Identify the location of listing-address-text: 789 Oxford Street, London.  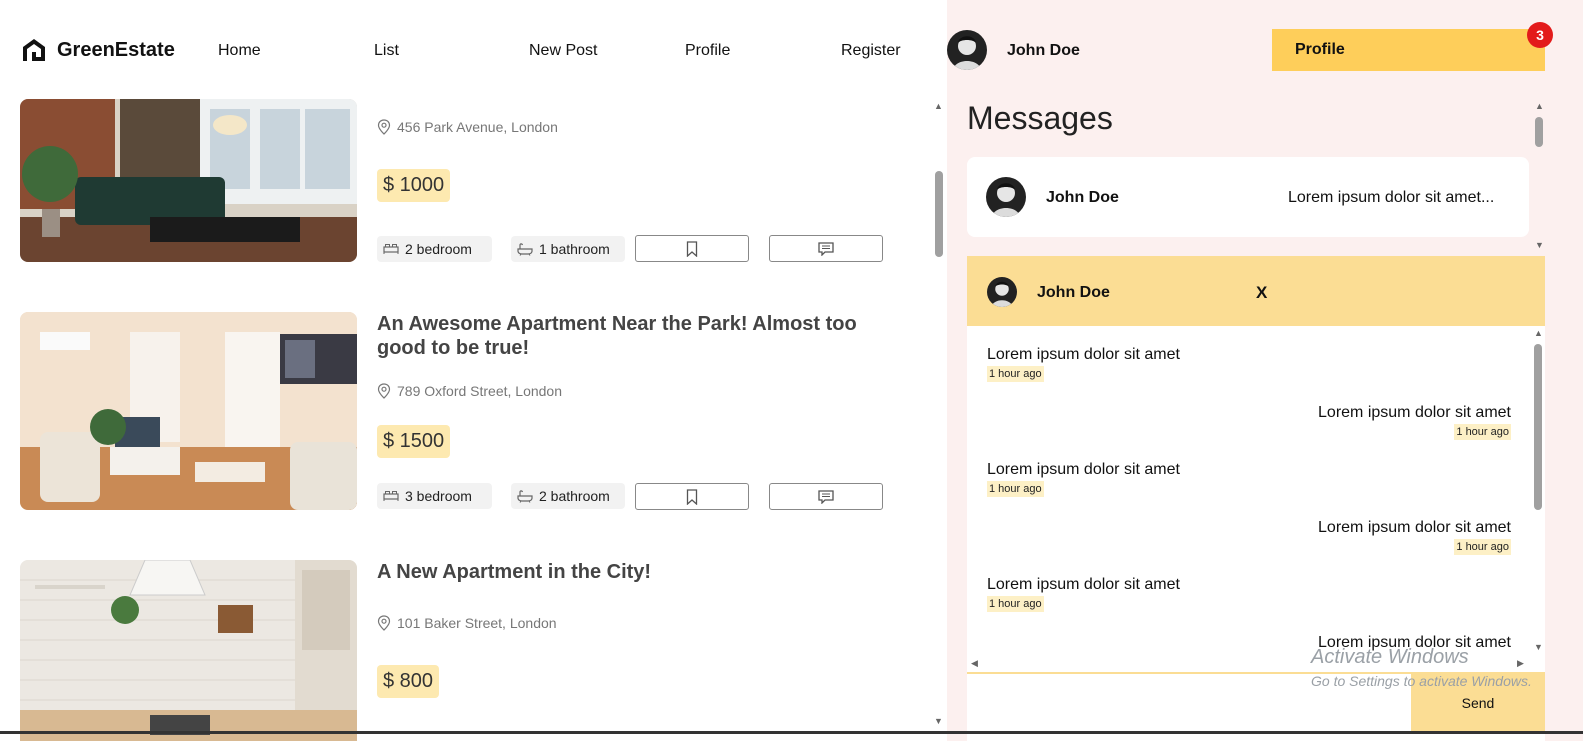
(479, 391).